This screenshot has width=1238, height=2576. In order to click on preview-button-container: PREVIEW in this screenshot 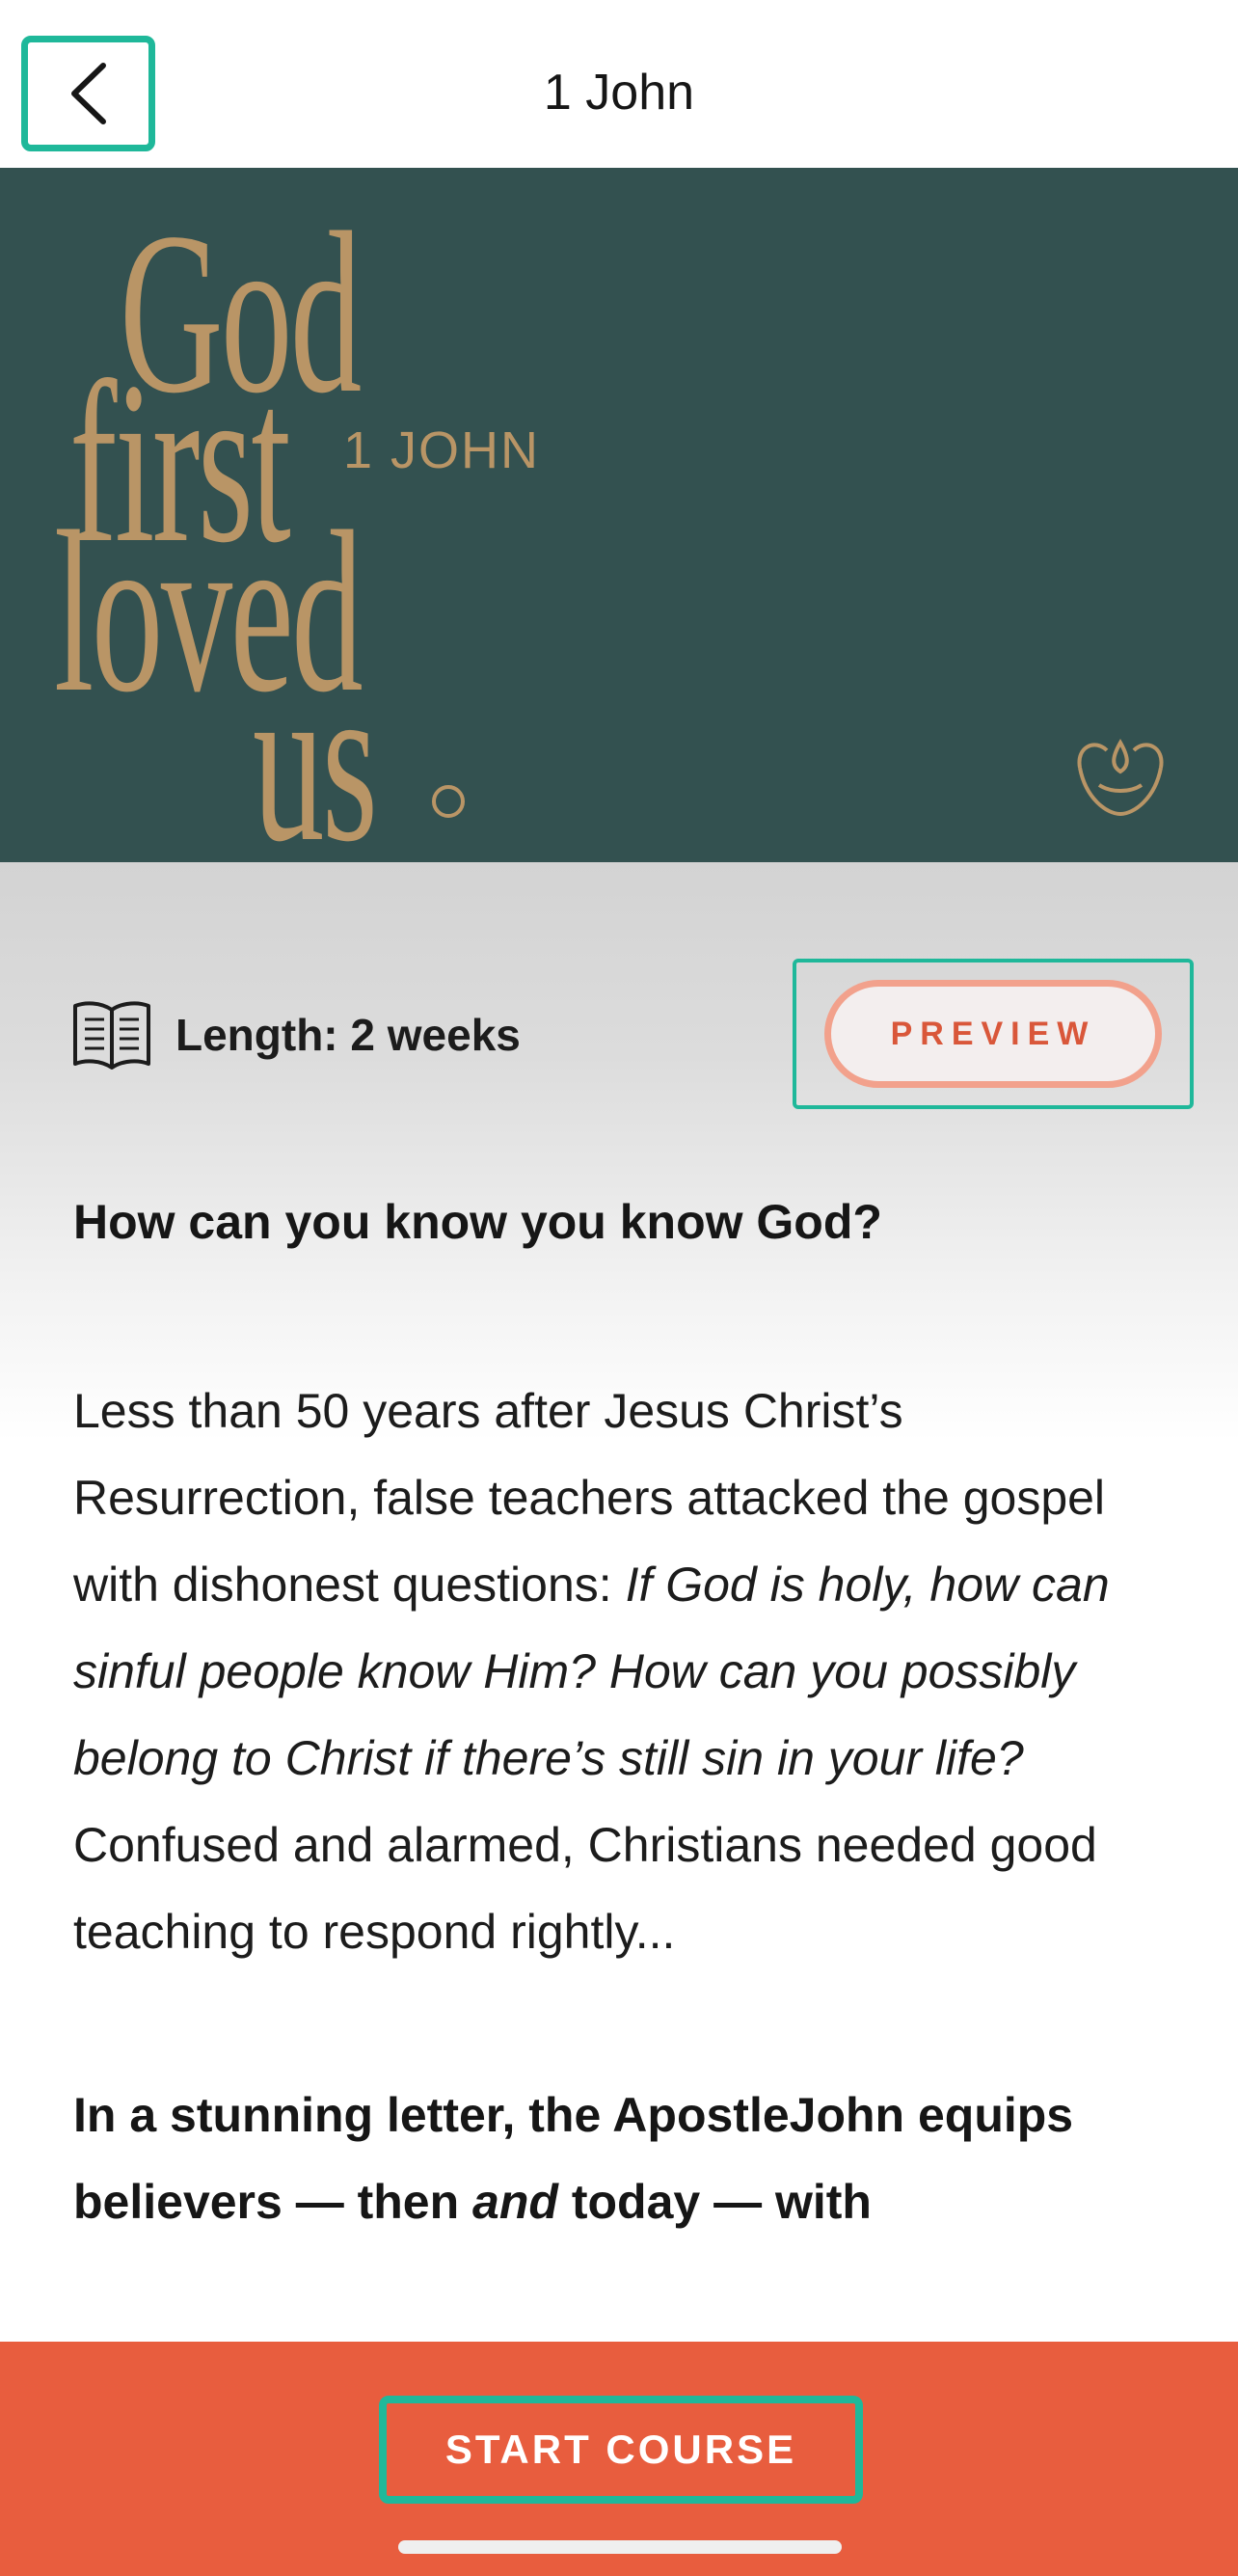, I will do `click(993, 1034)`.